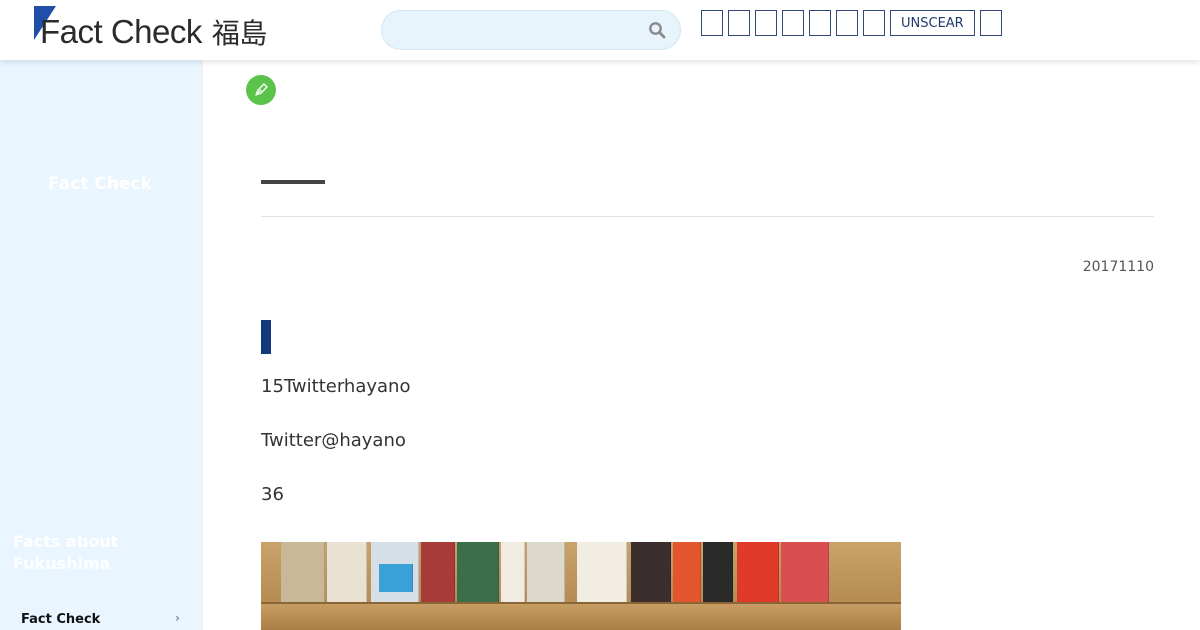 Image resolution: width=1200 pixels, height=630 pixels. What do you see at coordinates (1118, 267) in the screenshot?
I see `post-date: 20171110` at bounding box center [1118, 267].